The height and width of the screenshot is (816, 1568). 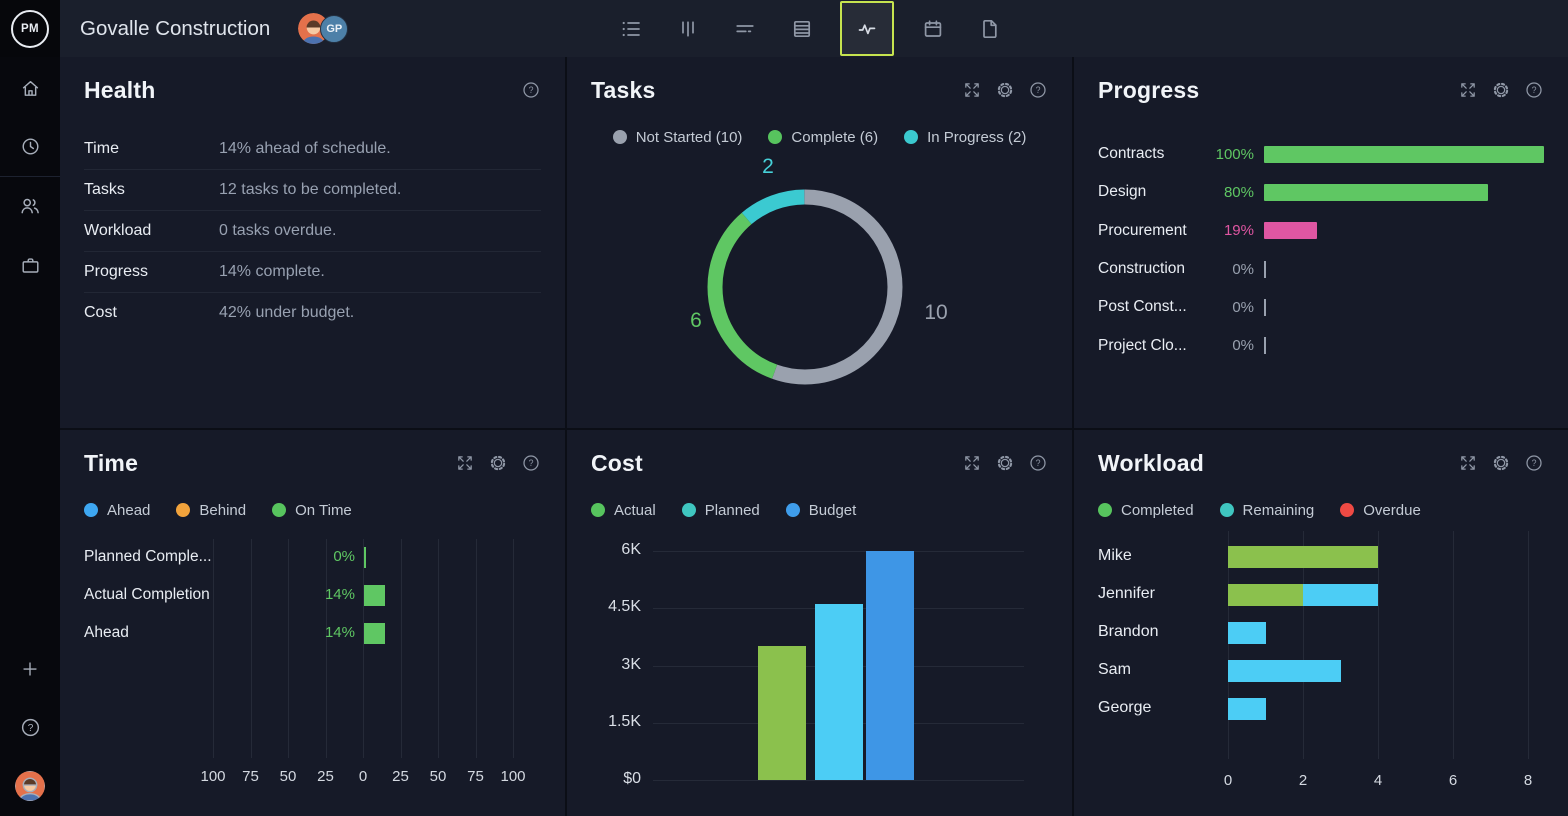 I want to click on board-view-button, so click(x=687, y=28).